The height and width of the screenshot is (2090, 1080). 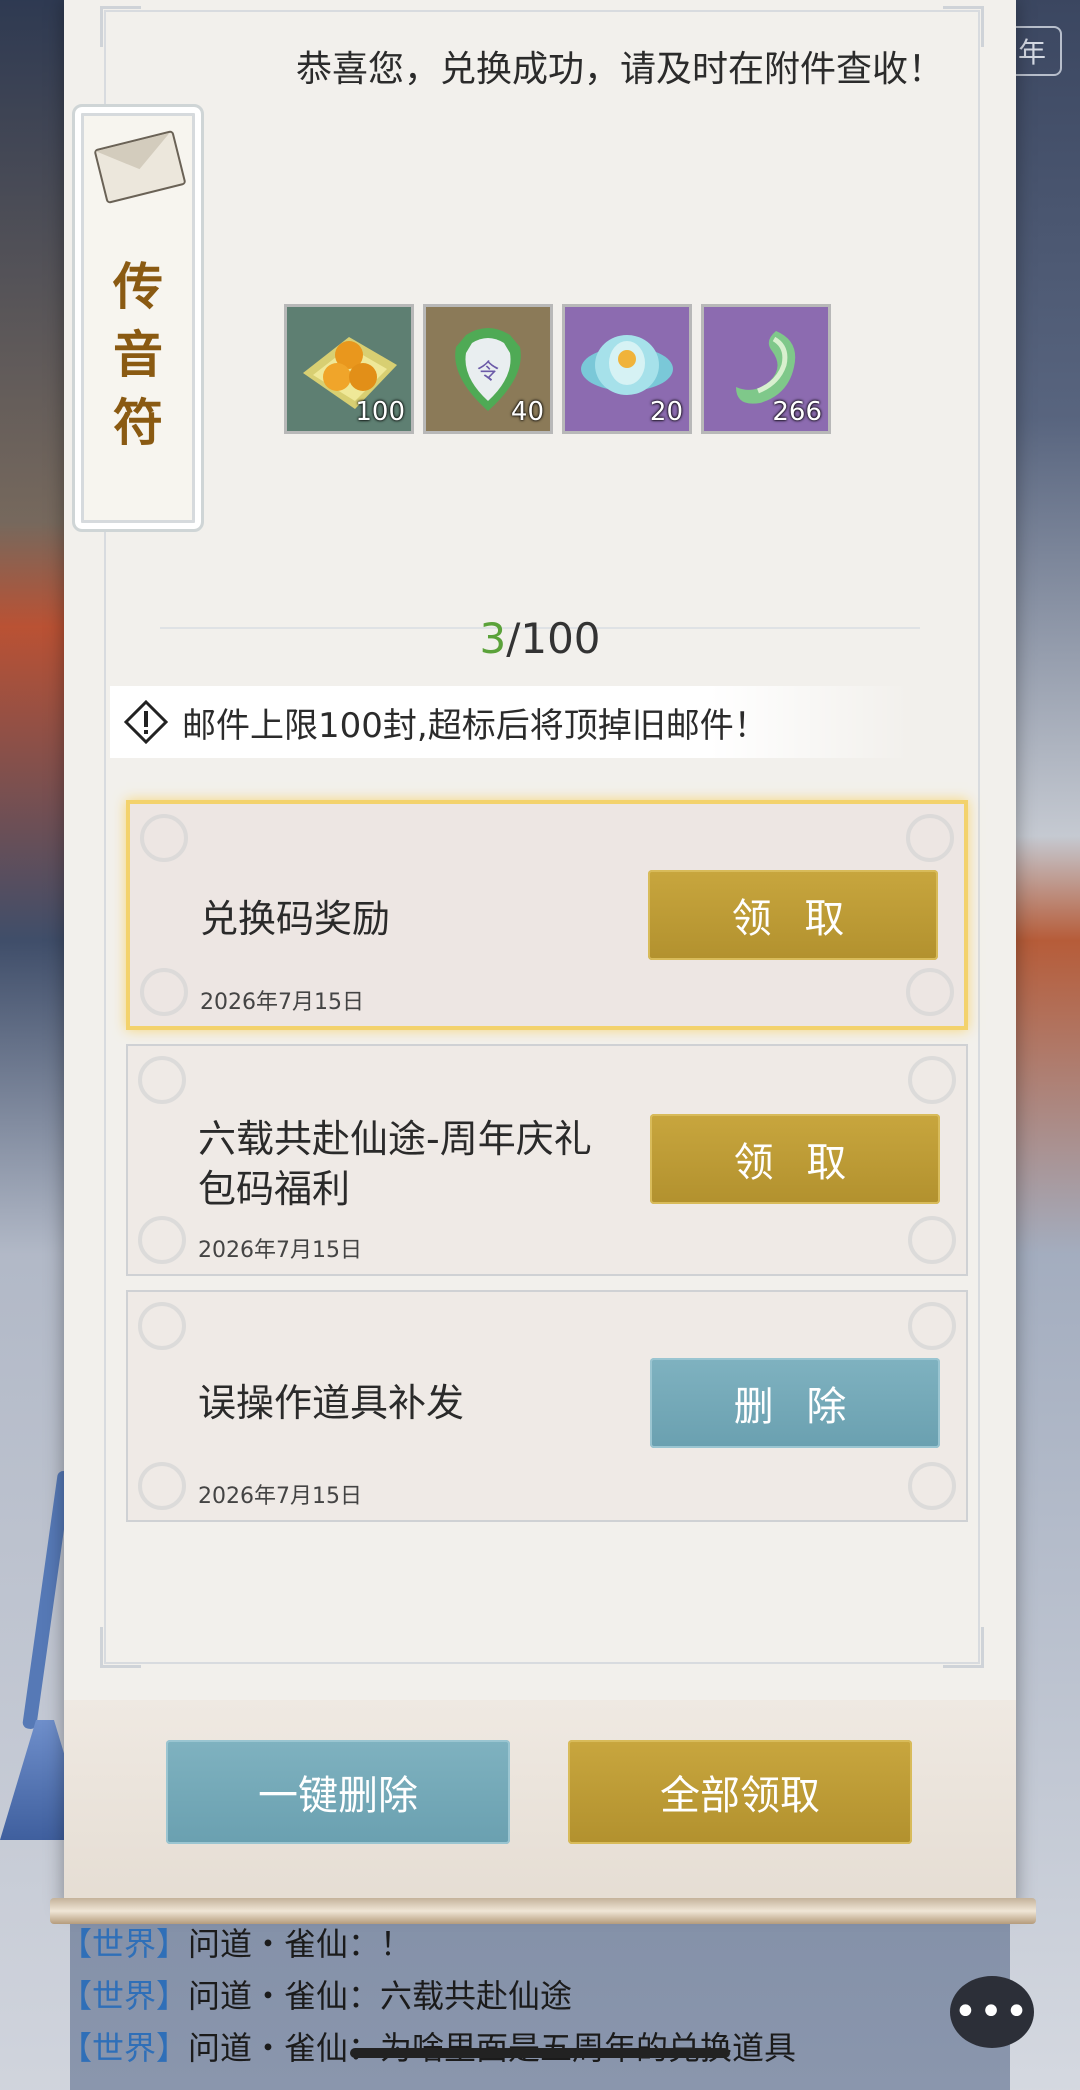 I want to click on mail-count-current: 3, so click(x=493, y=638).